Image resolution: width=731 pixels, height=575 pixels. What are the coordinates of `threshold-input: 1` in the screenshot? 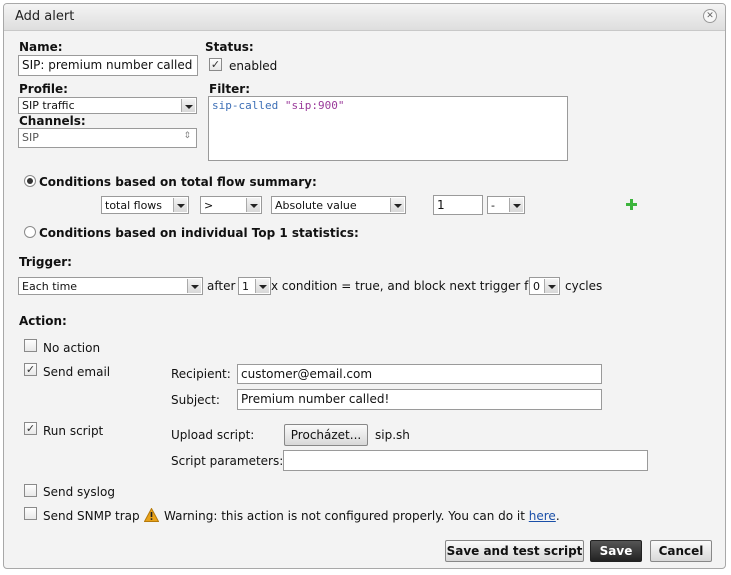 It's located at (458, 205).